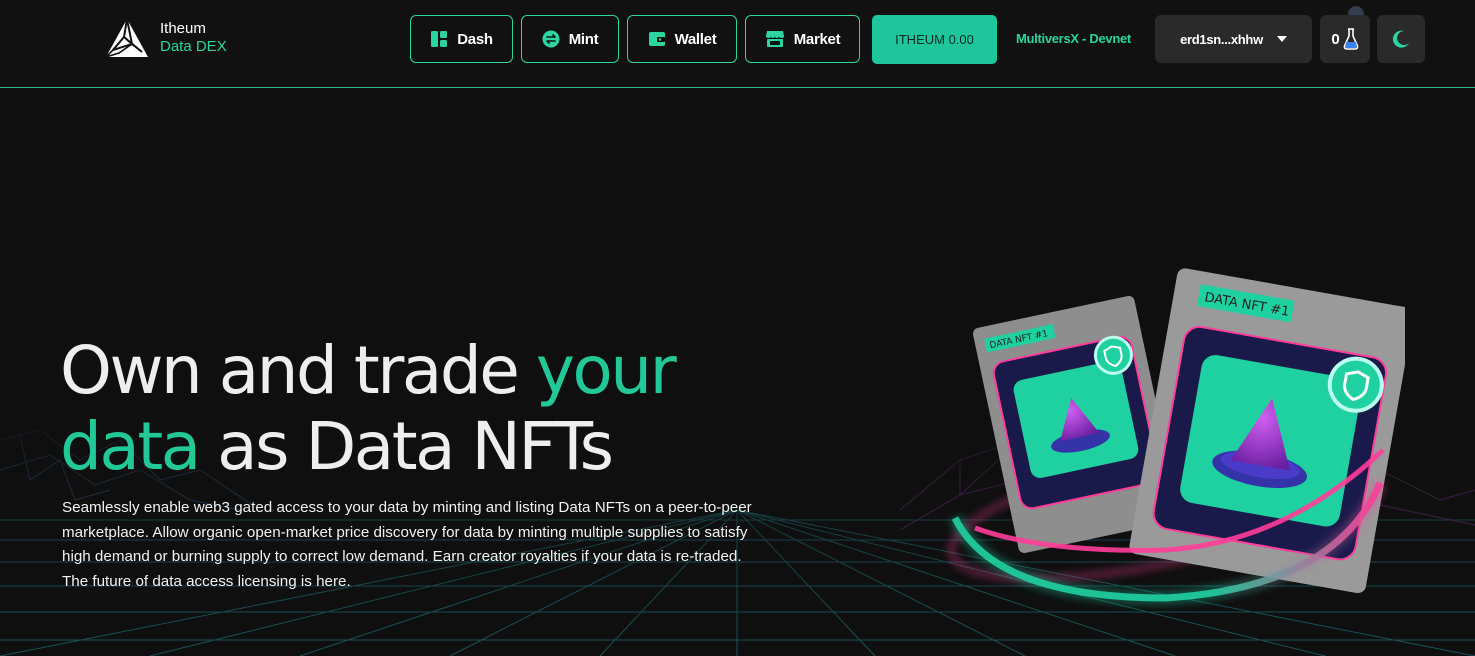 Image resolution: width=1475 pixels, height=656 pixels. I want to click on nav-mint-label: Mint, so click(583, 39).